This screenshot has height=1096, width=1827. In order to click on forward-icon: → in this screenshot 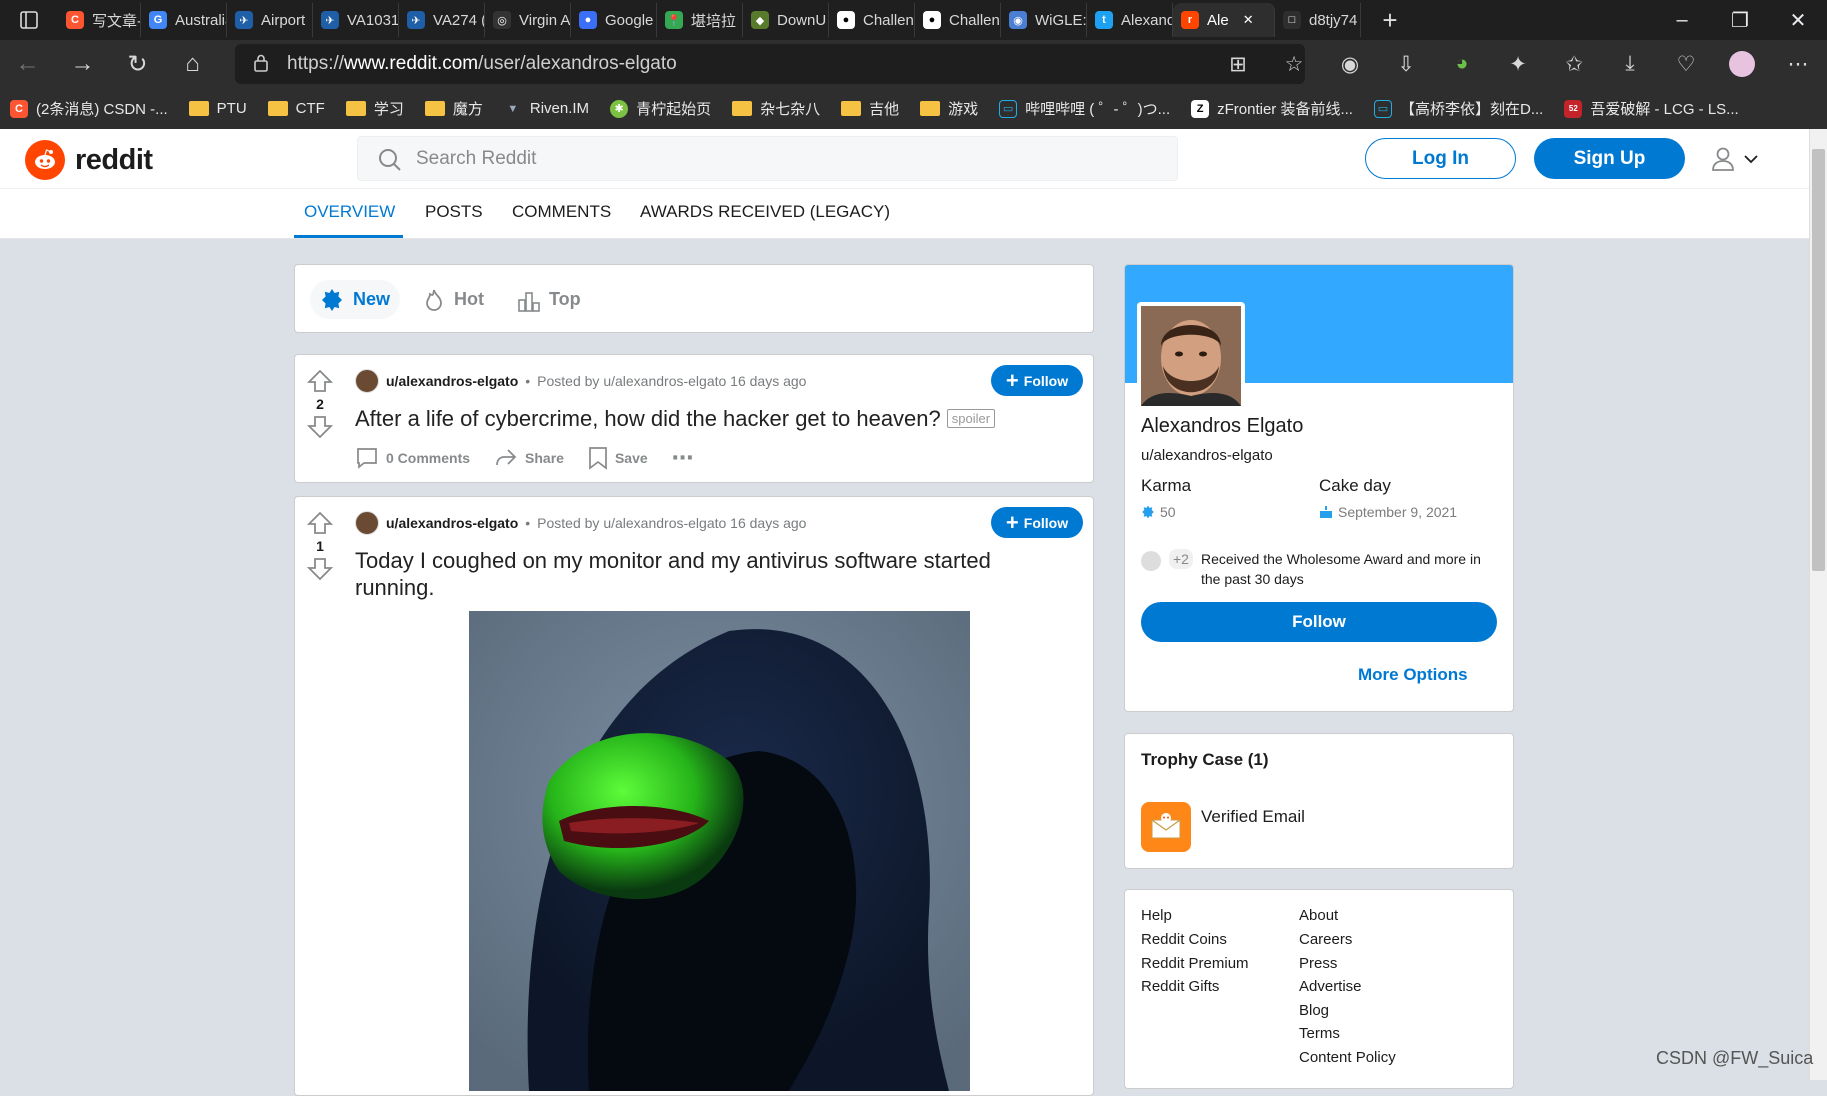, I will do `click(82, 64)`.